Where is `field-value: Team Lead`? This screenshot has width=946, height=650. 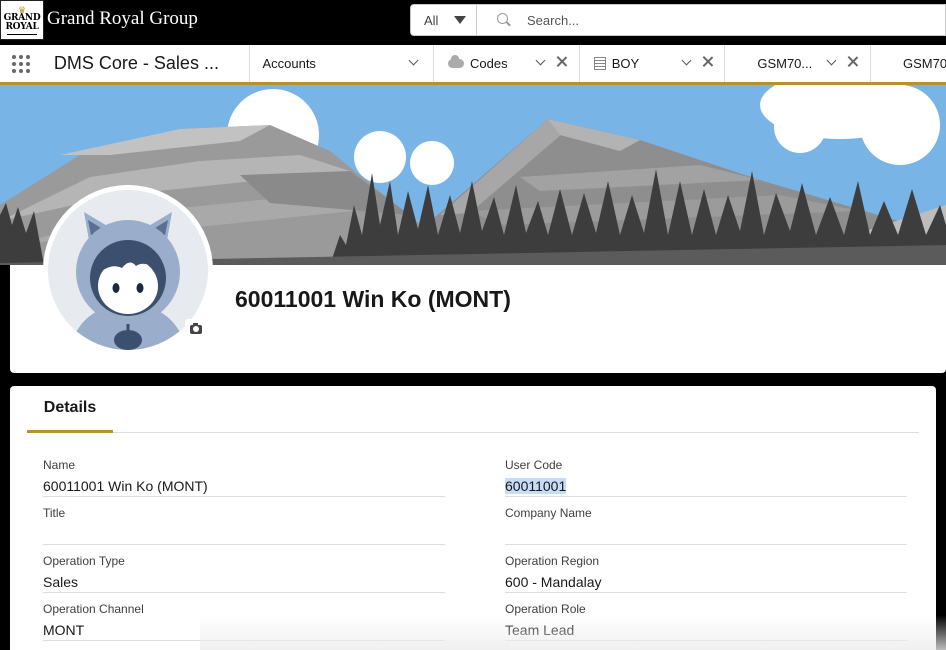
field-value: Team Lead is located at coordinates (539, 630).